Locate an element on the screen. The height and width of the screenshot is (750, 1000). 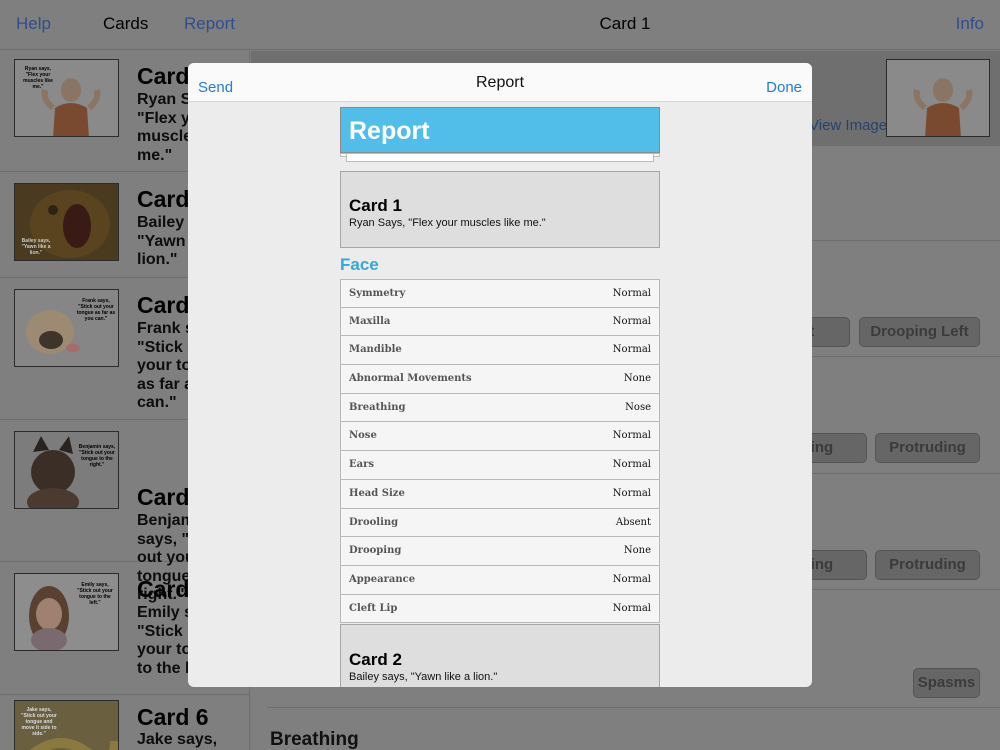
done-button: Done is located at coordinates (784, 87).